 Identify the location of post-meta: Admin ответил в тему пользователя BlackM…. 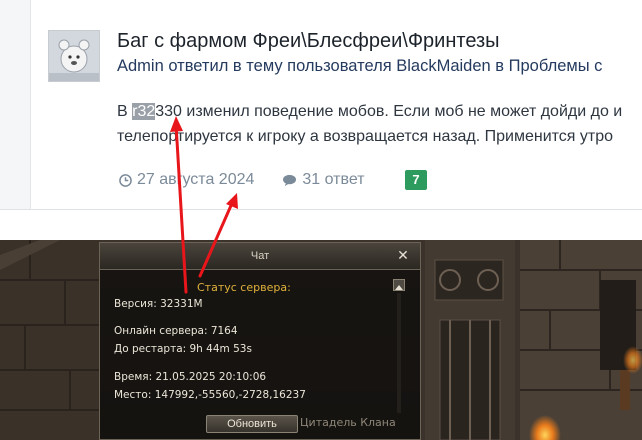
(360, 66).